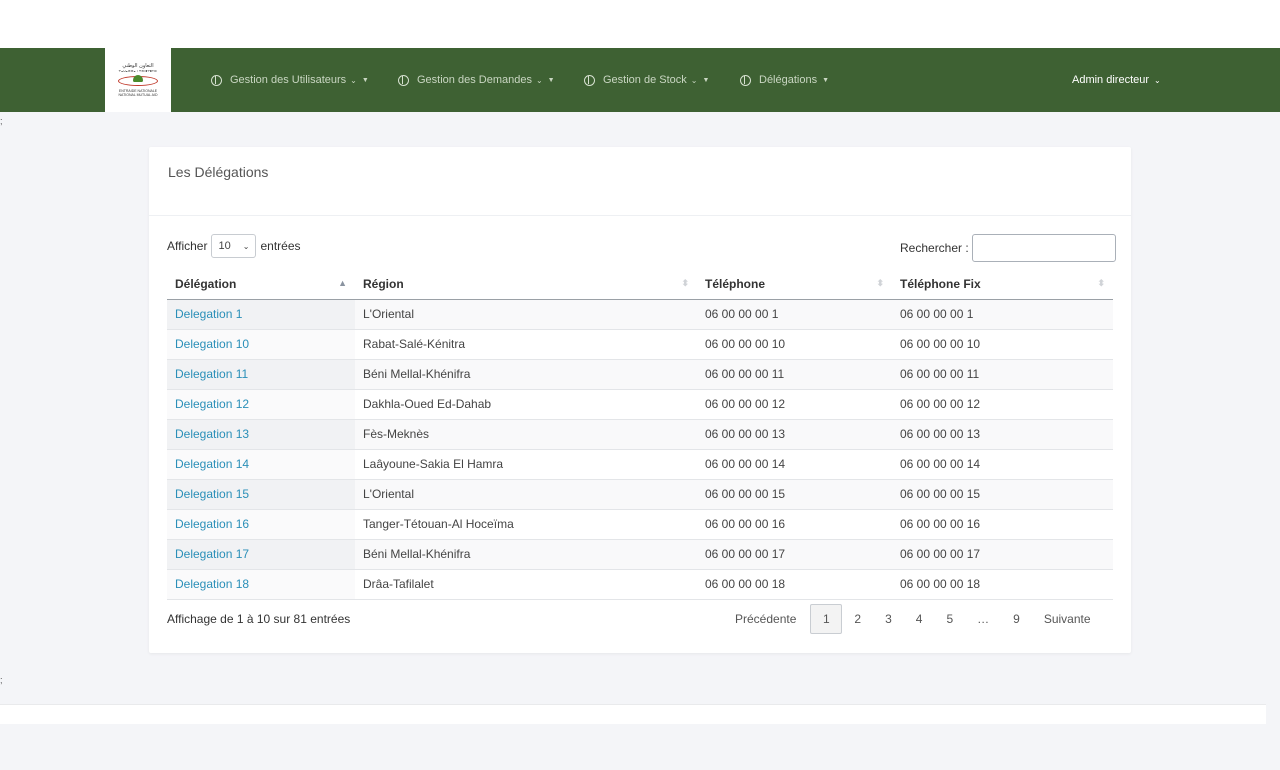  What do you see at coordinates (633, 714) in the screenshot?
I see `footer` at bounding box center [633, 714].